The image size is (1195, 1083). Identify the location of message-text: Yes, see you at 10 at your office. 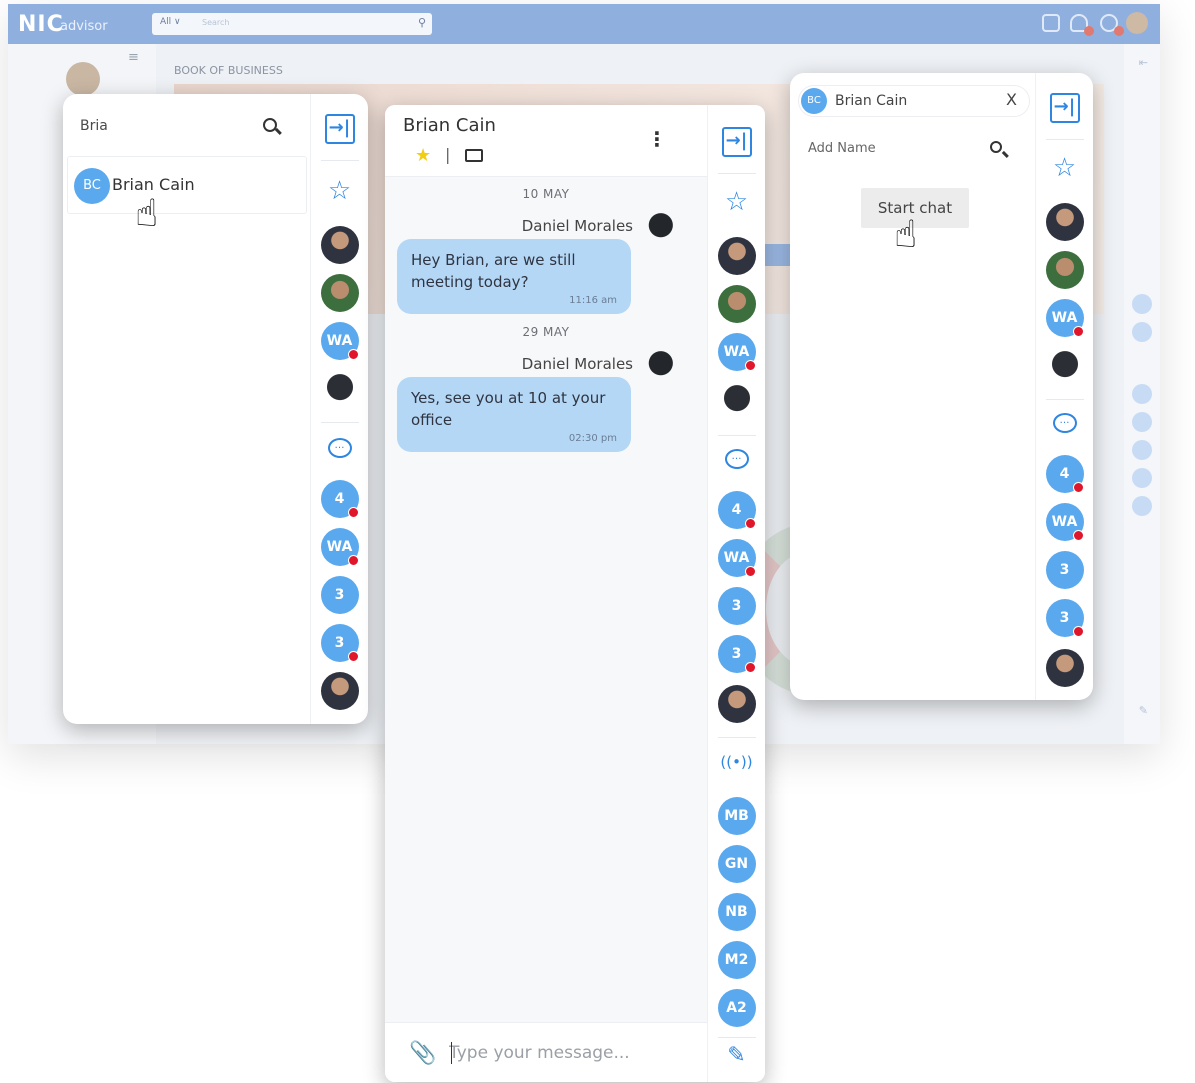
(508, 409).